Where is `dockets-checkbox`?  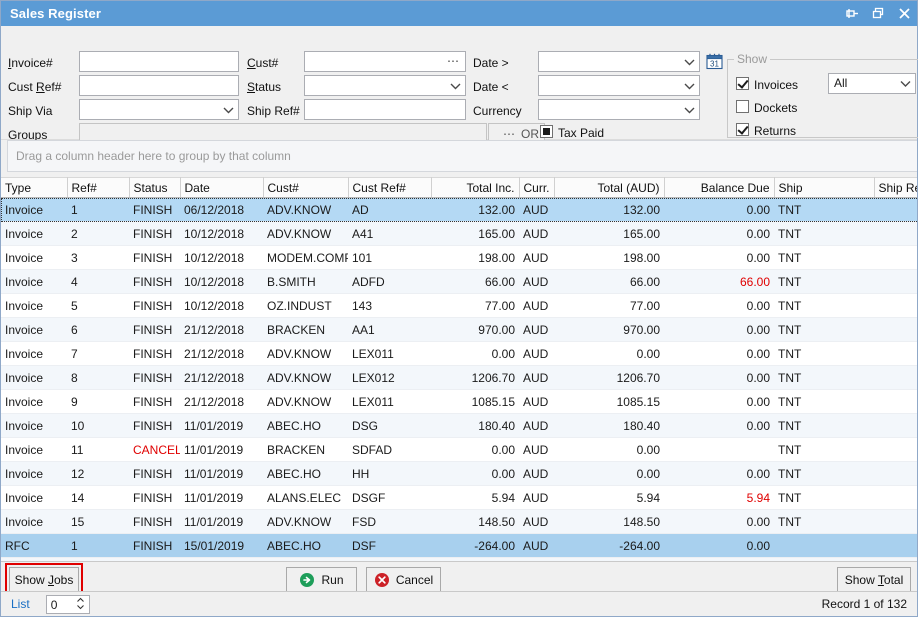 dockets-checkbox is located at coordinates (742, 106).